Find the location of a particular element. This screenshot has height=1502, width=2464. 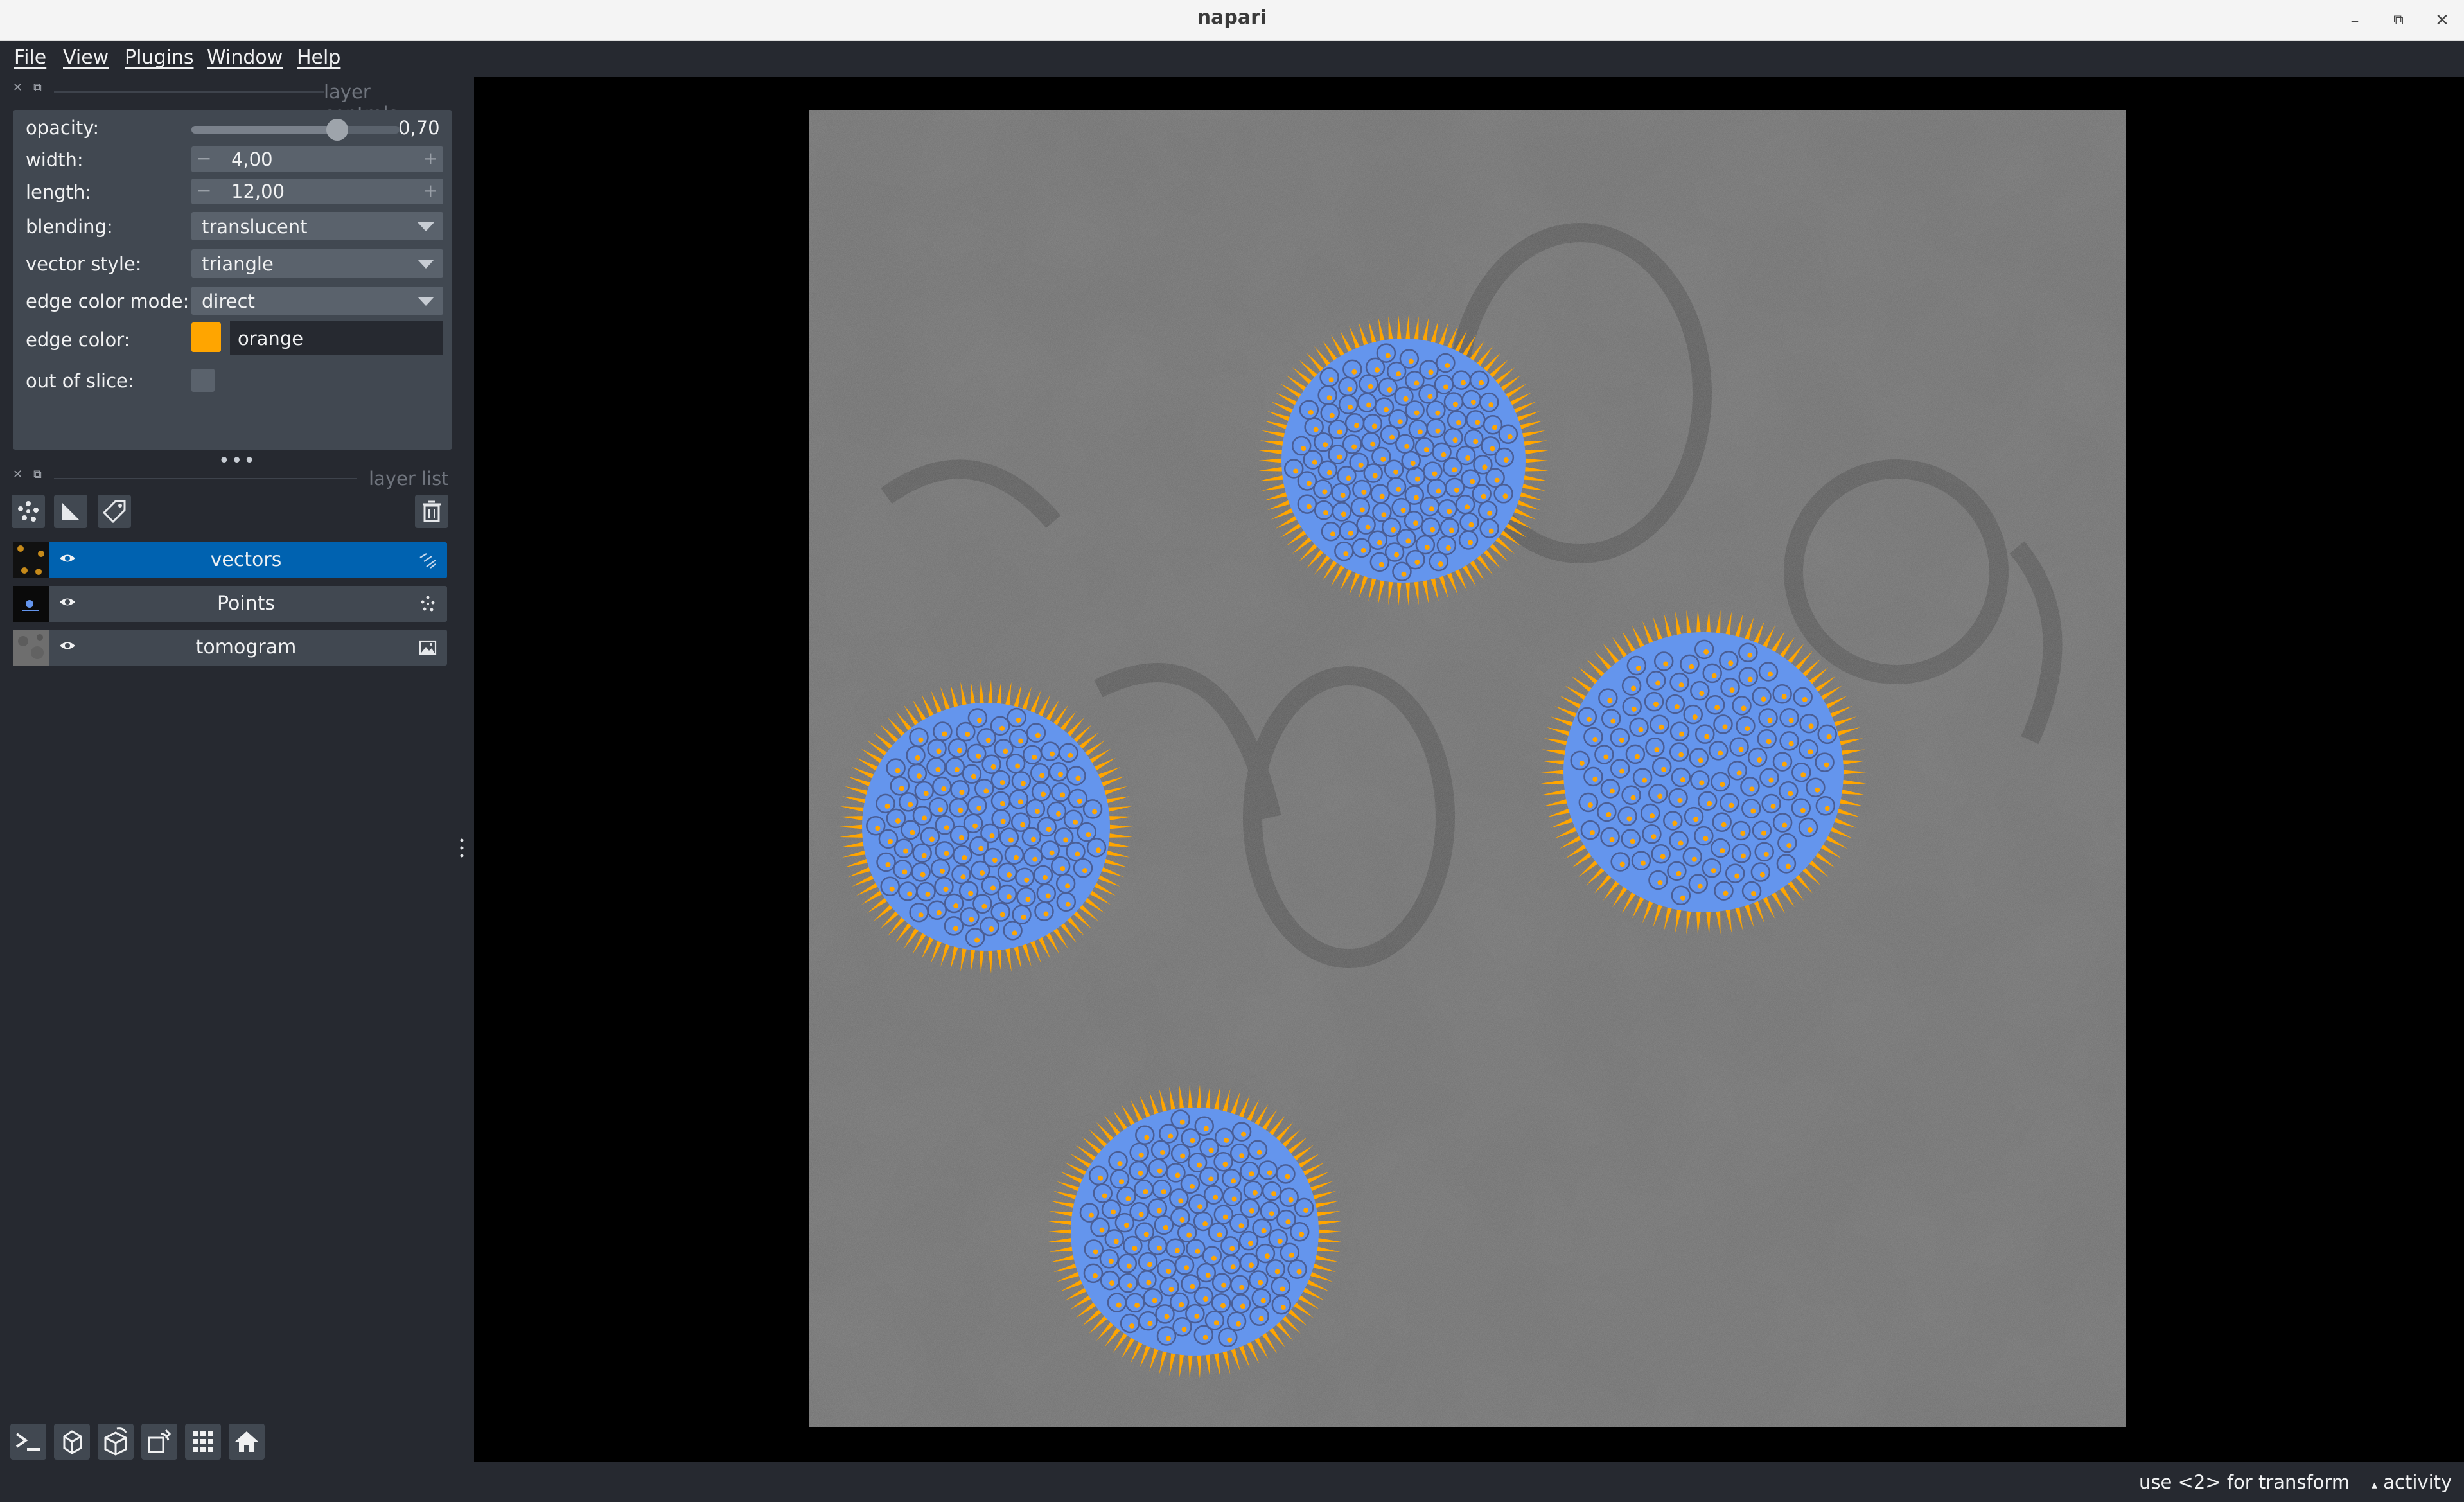

menu-help: Help is located at coordinates (318, 57).